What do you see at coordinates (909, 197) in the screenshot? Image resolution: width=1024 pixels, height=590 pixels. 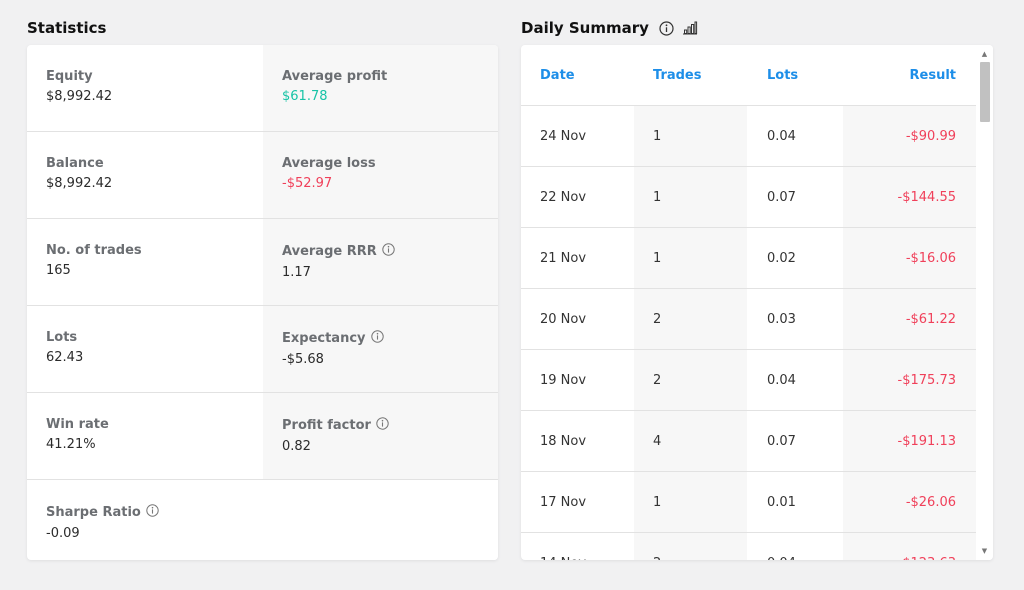 I see `cell-result: -$144.55` at bounding box center [909, 197].